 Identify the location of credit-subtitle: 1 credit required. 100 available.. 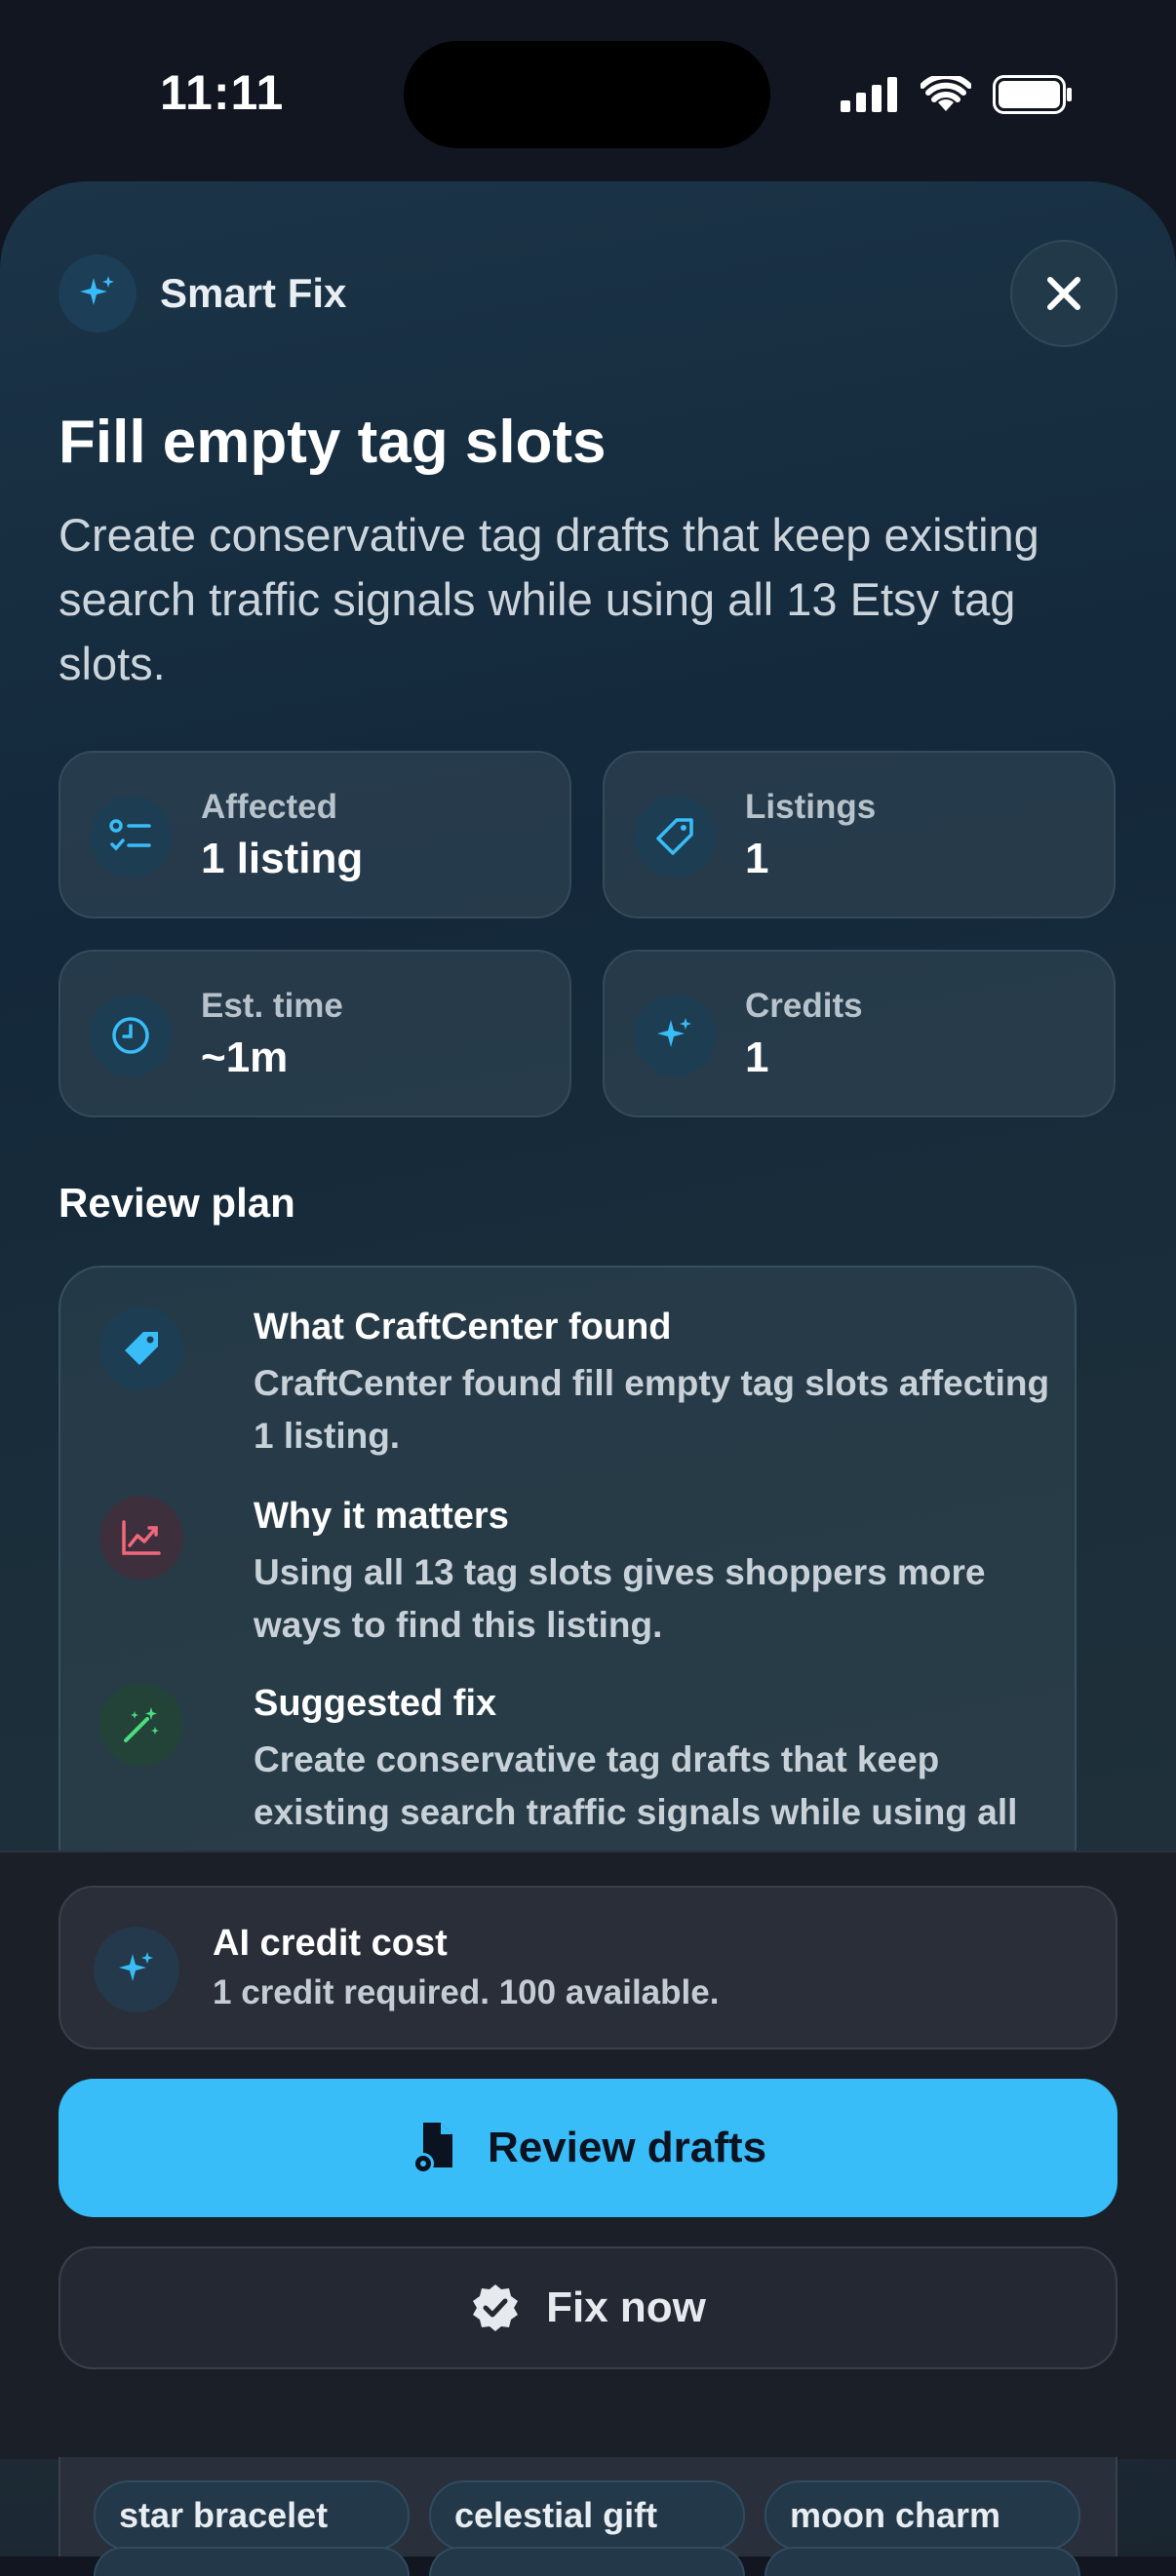
(466, 1992).